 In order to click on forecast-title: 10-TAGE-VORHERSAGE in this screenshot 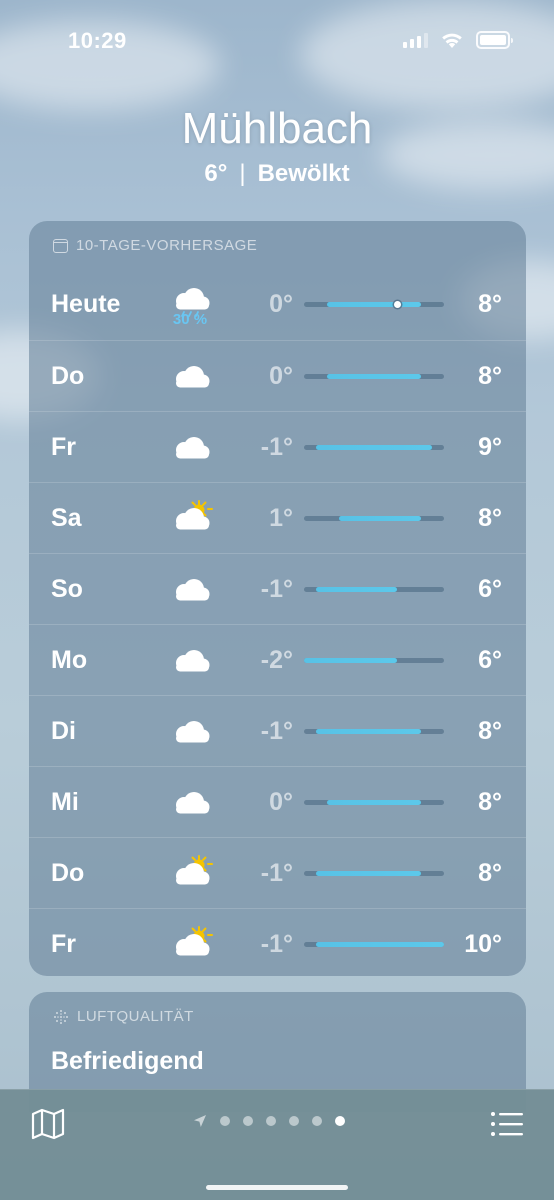, I will do `click(167, 245)`.